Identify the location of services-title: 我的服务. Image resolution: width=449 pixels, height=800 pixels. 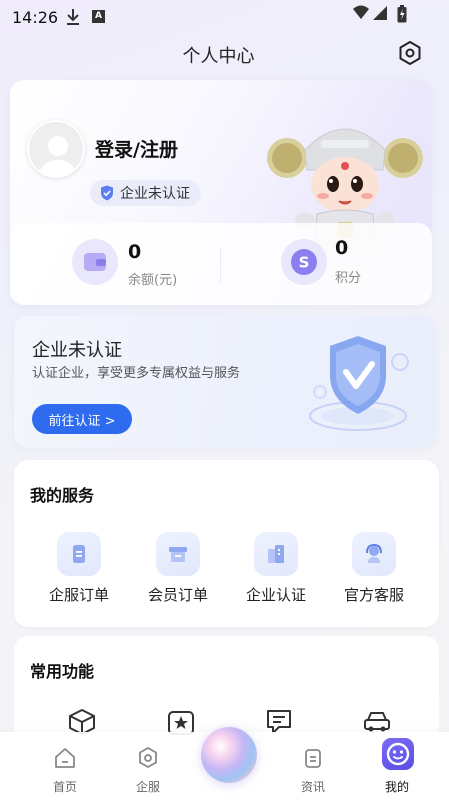
(62, 495).